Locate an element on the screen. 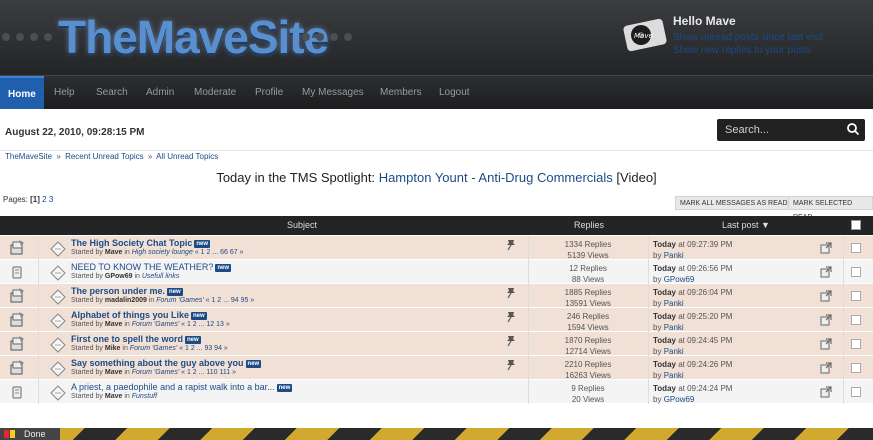  topic-board: Usefull links is located at coordinates (160, 276).